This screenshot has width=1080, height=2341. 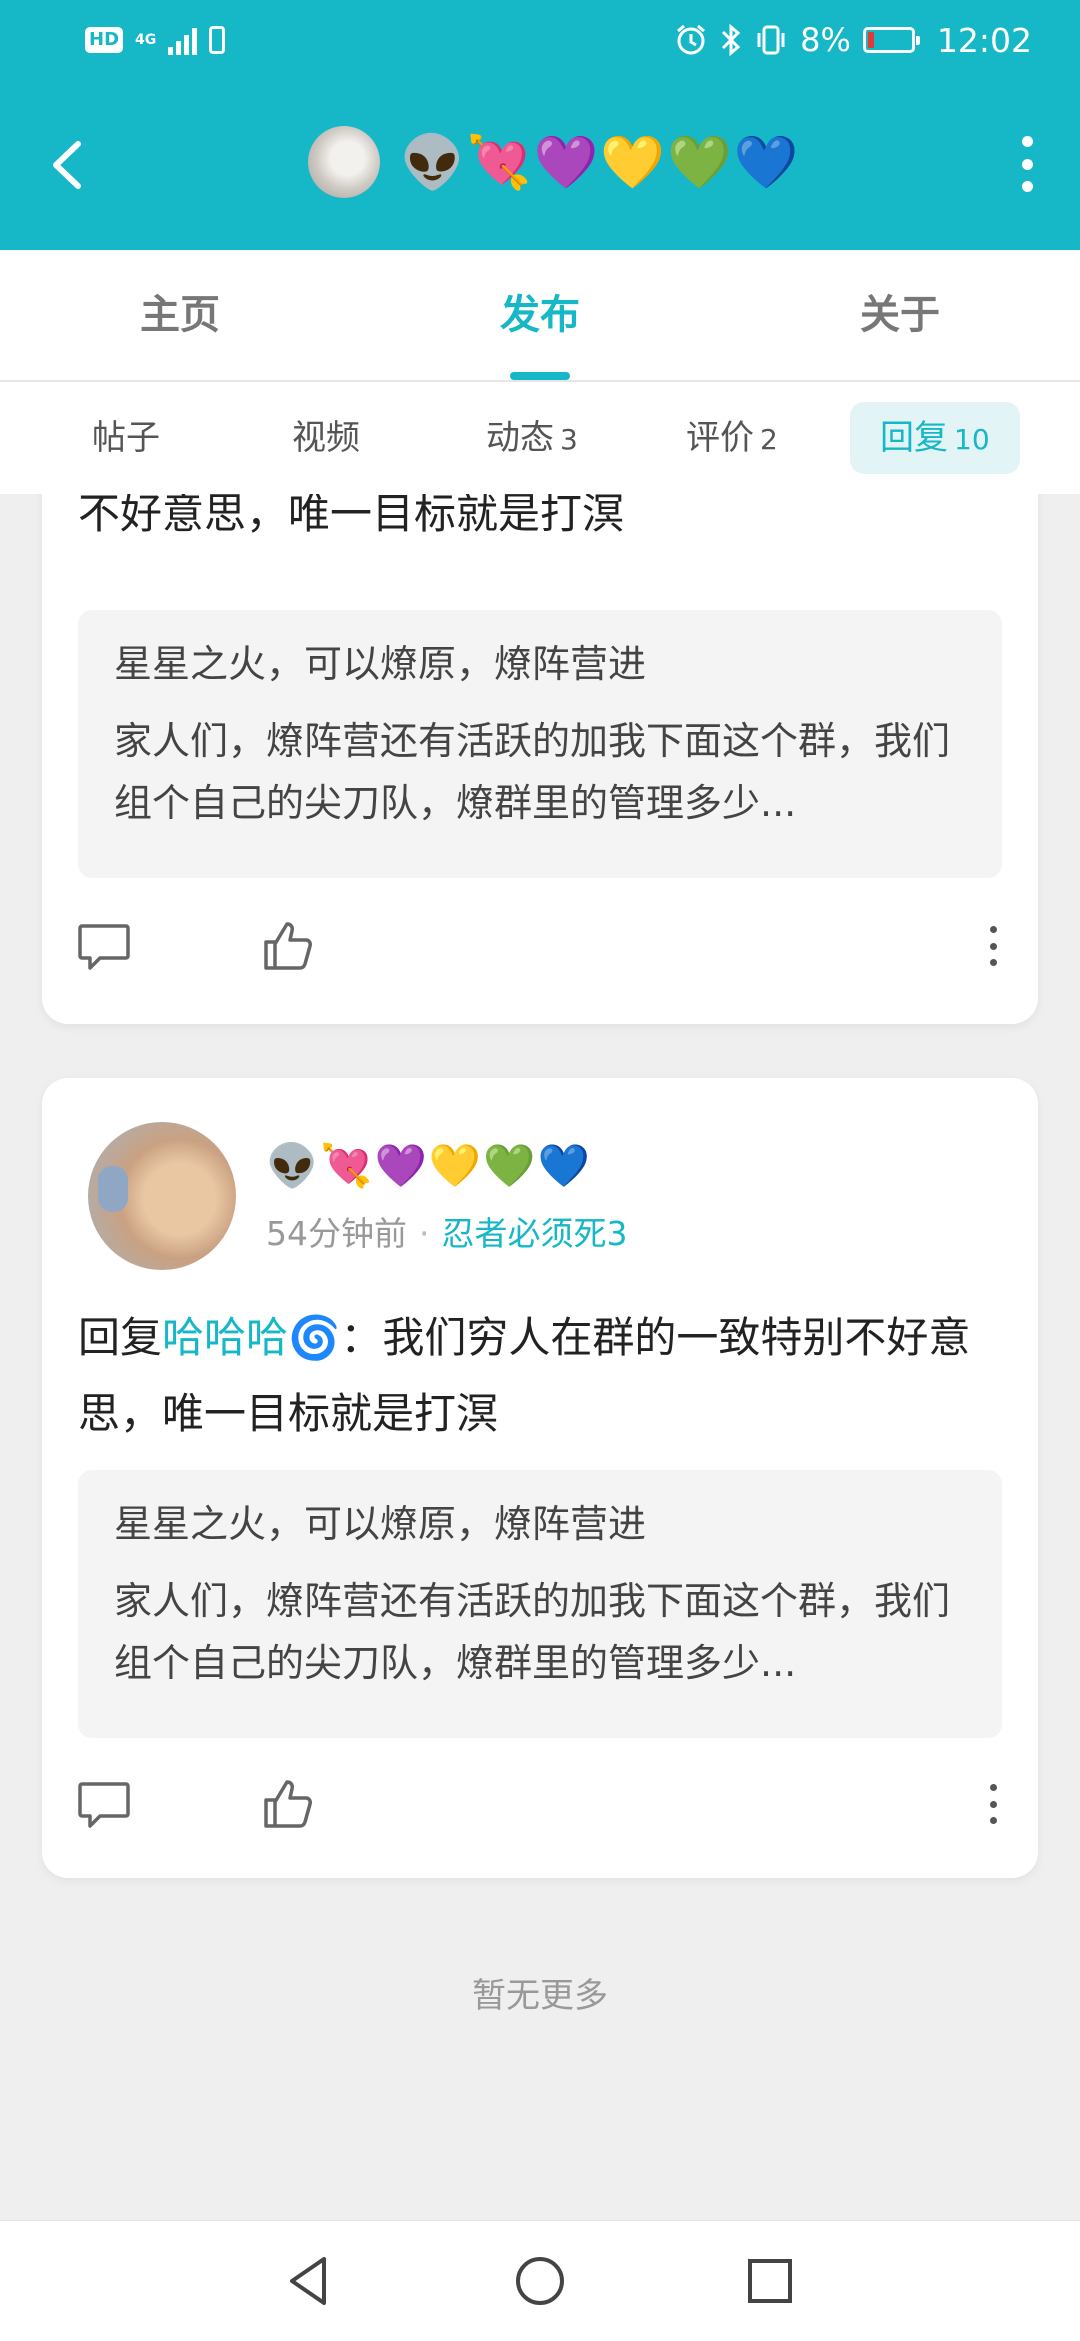 I want to click on tab-home: 主页, so click(x=180, y=315).